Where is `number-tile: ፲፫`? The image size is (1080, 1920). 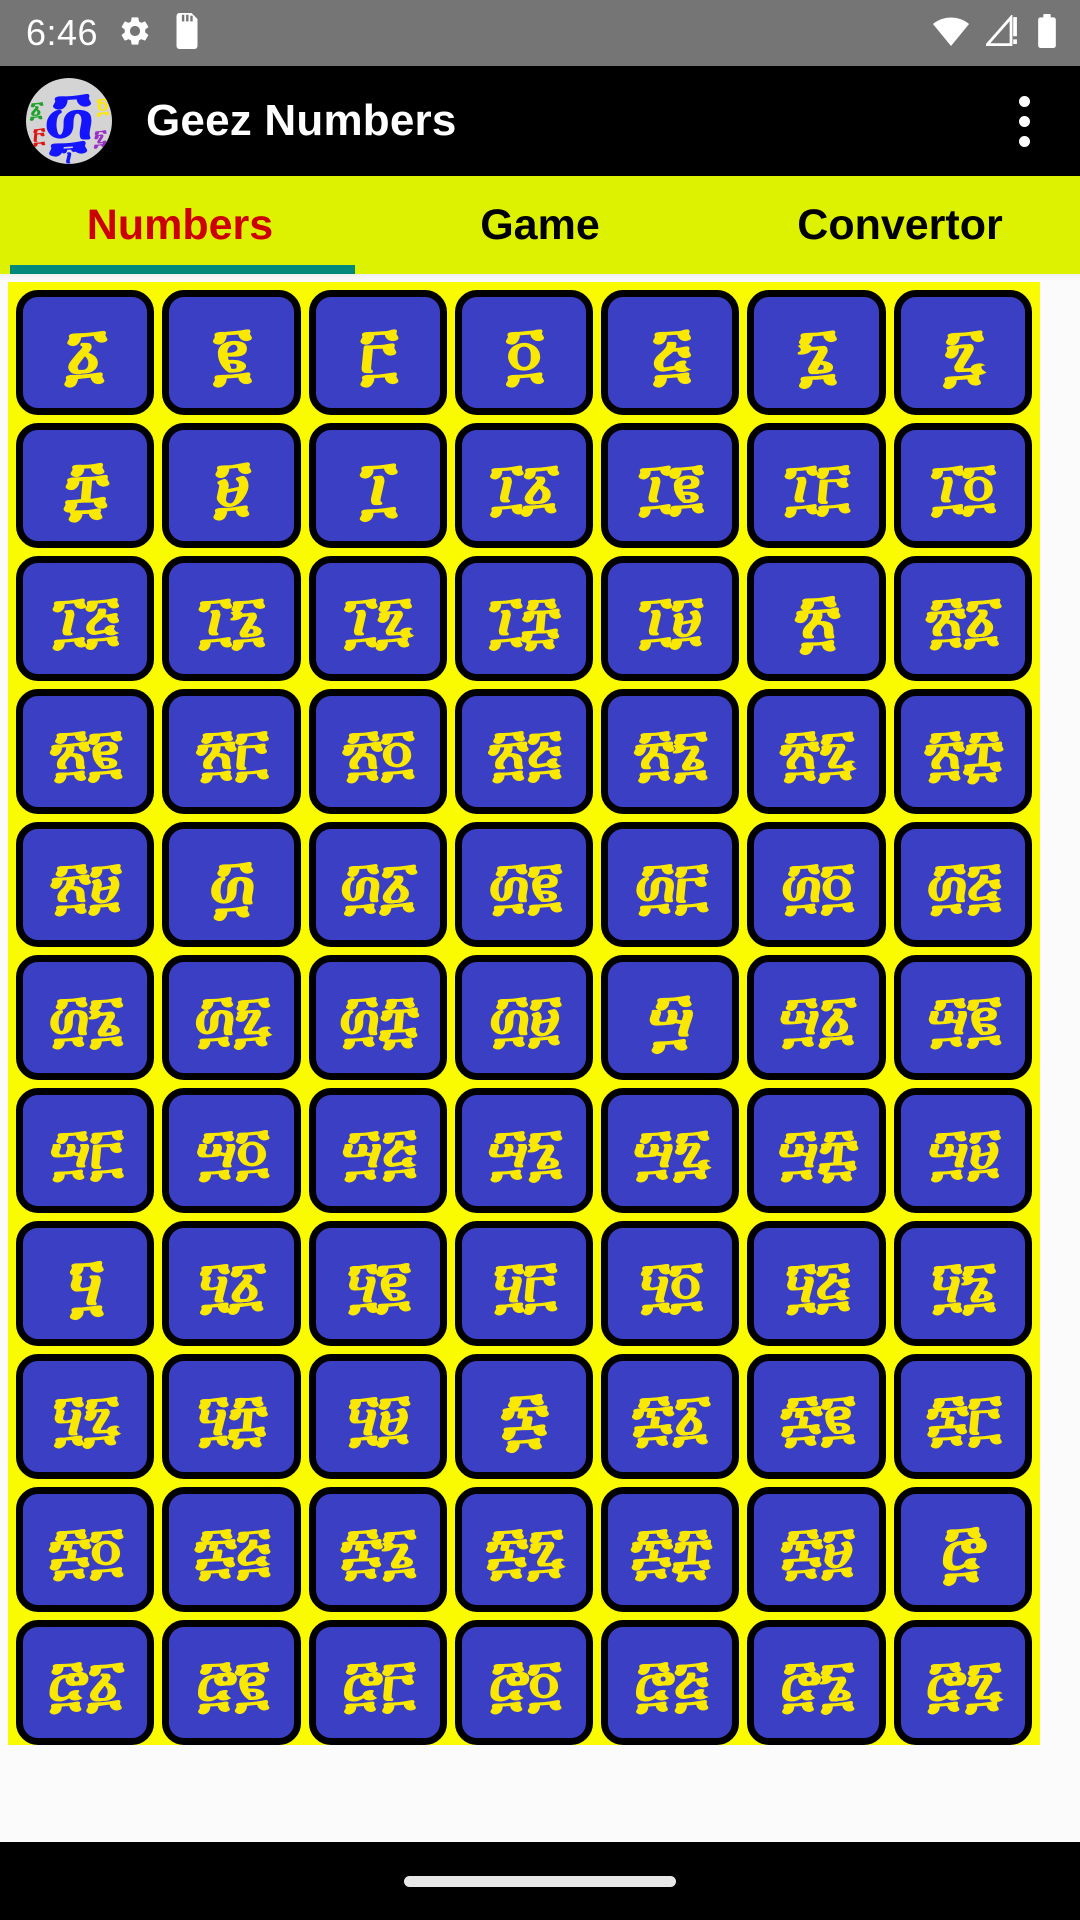
number-tile: ፲፫ is located at coordinates (816, 485).